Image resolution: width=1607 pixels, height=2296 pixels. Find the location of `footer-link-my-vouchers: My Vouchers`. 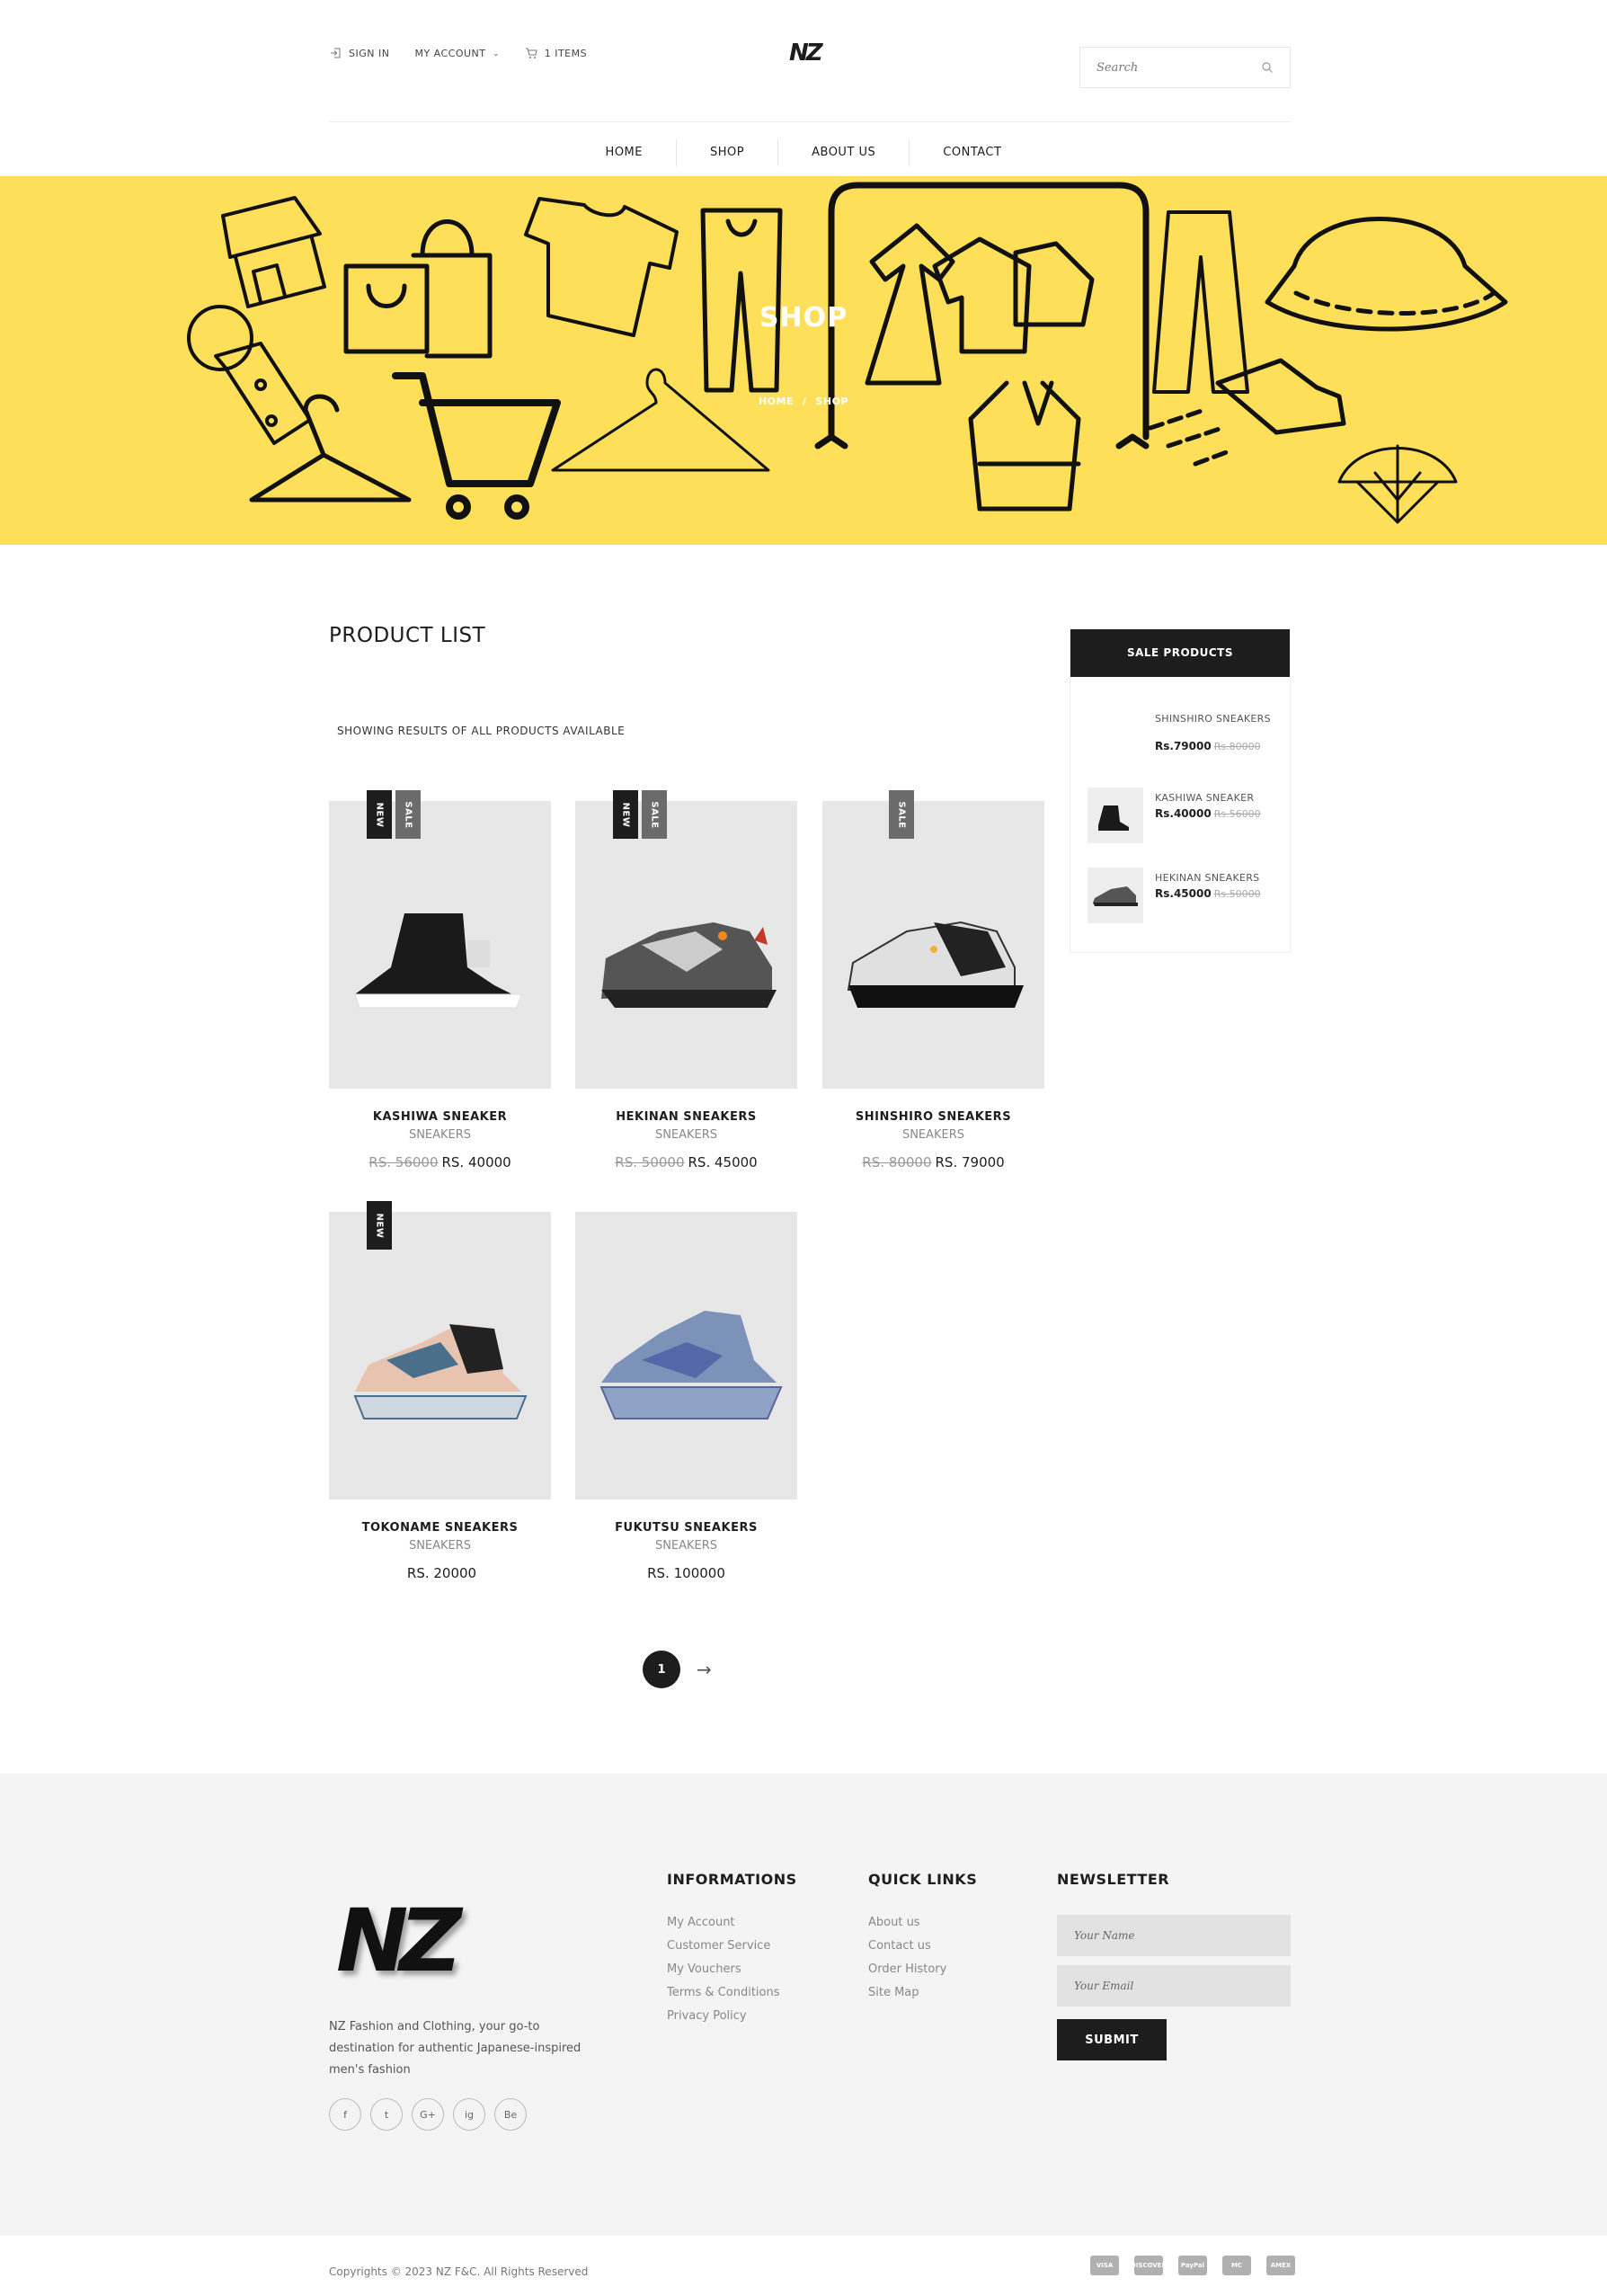

footer-link-my-vouchers: My Vouchers is located at coordinates (732, 1969).